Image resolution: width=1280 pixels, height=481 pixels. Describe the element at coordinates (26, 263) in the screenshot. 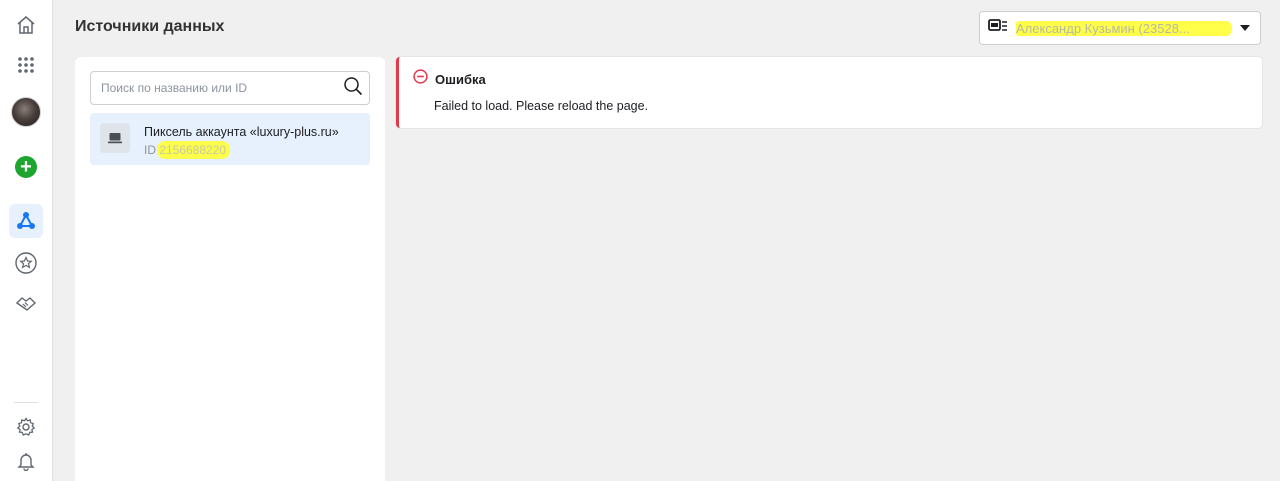

I see `favorites-star-icon` at that location.